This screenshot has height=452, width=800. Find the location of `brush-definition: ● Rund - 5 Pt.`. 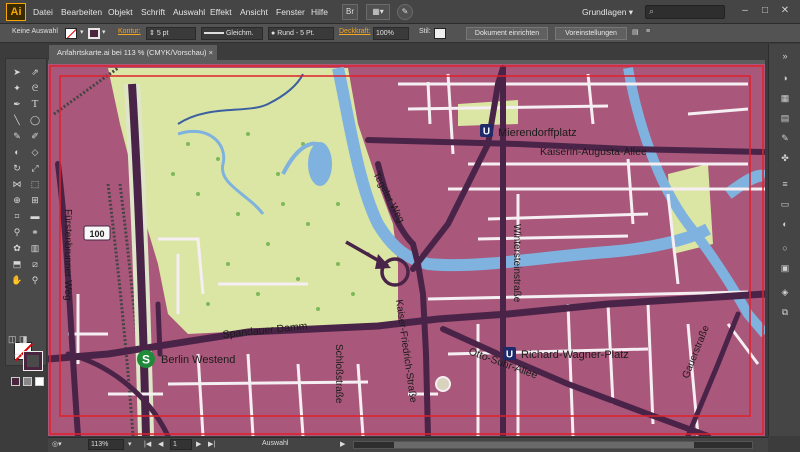

brush-definition: ● Rund - 5 Pt. is located at coordinates (301, 33).